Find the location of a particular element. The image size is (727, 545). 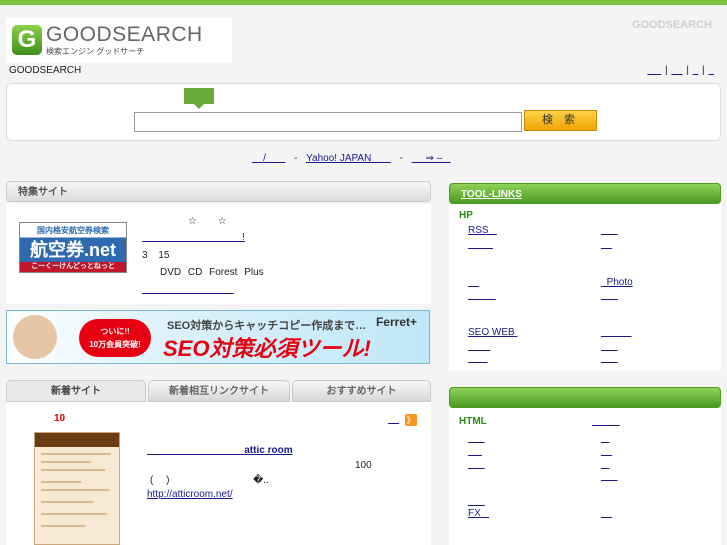

tool-link-photo: Photo is located at coordinates (617, 282).